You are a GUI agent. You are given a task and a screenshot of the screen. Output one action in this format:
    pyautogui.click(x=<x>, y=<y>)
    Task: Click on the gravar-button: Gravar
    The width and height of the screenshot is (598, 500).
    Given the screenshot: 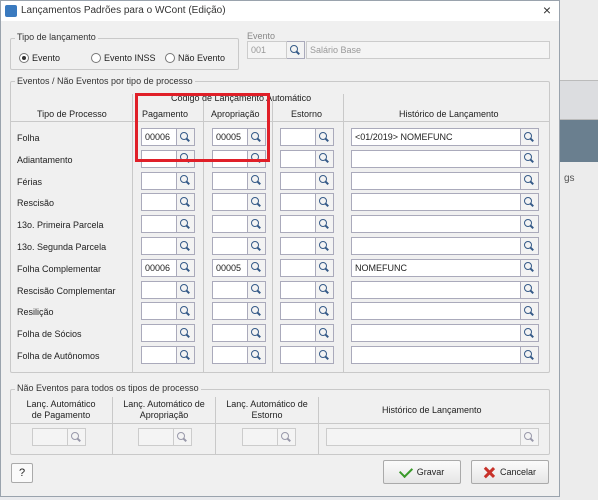 What is the action you would take?
    pyautogui.click(x=422, y=472)
    